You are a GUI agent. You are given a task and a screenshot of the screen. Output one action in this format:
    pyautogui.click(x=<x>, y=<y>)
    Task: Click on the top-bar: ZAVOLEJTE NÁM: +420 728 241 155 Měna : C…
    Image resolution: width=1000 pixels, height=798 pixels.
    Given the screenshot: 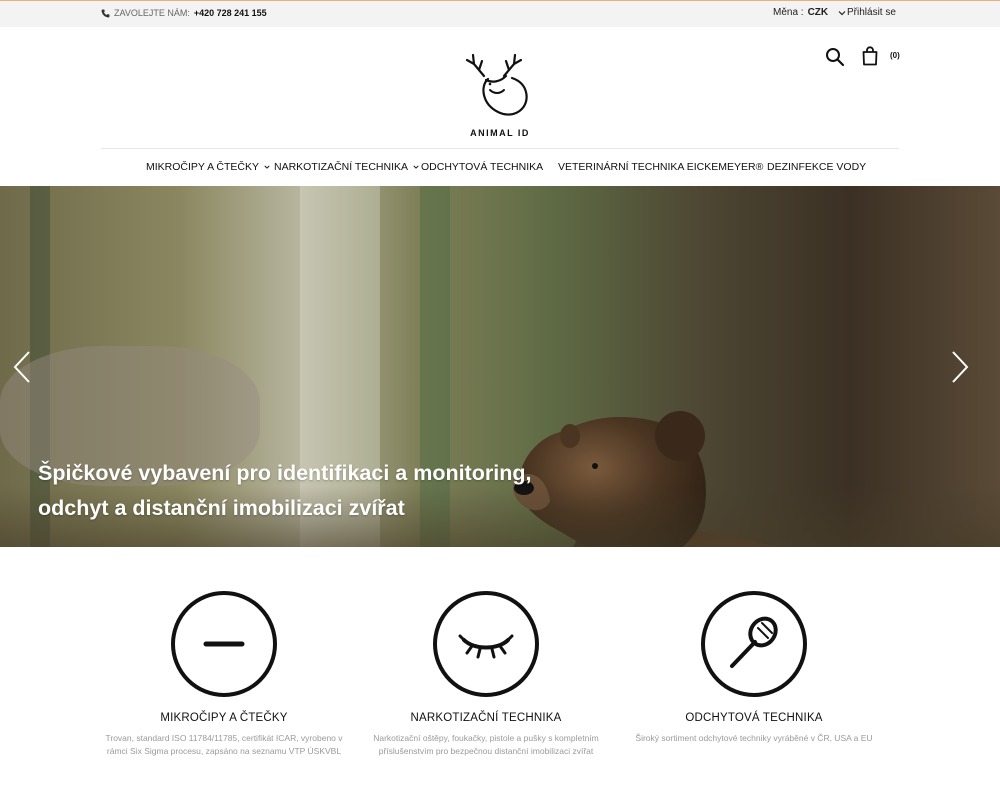 What is the action you would take?
    pyautogui.click(x=500, y=13)
    